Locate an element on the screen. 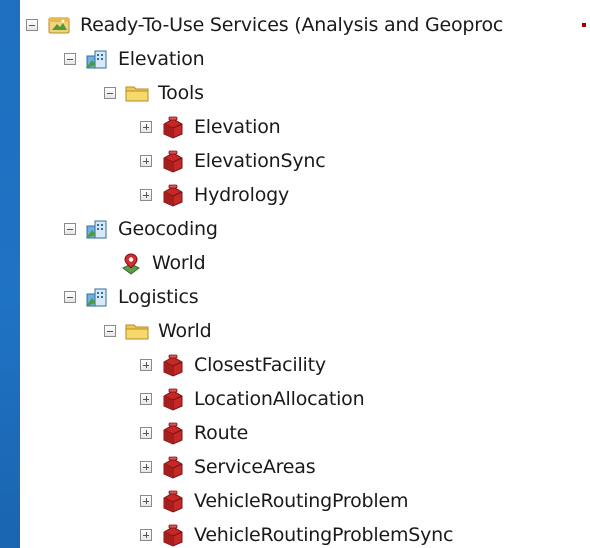 This screenshot has height=548, width=590. truncation-marker is located at coordinates (584, 25).